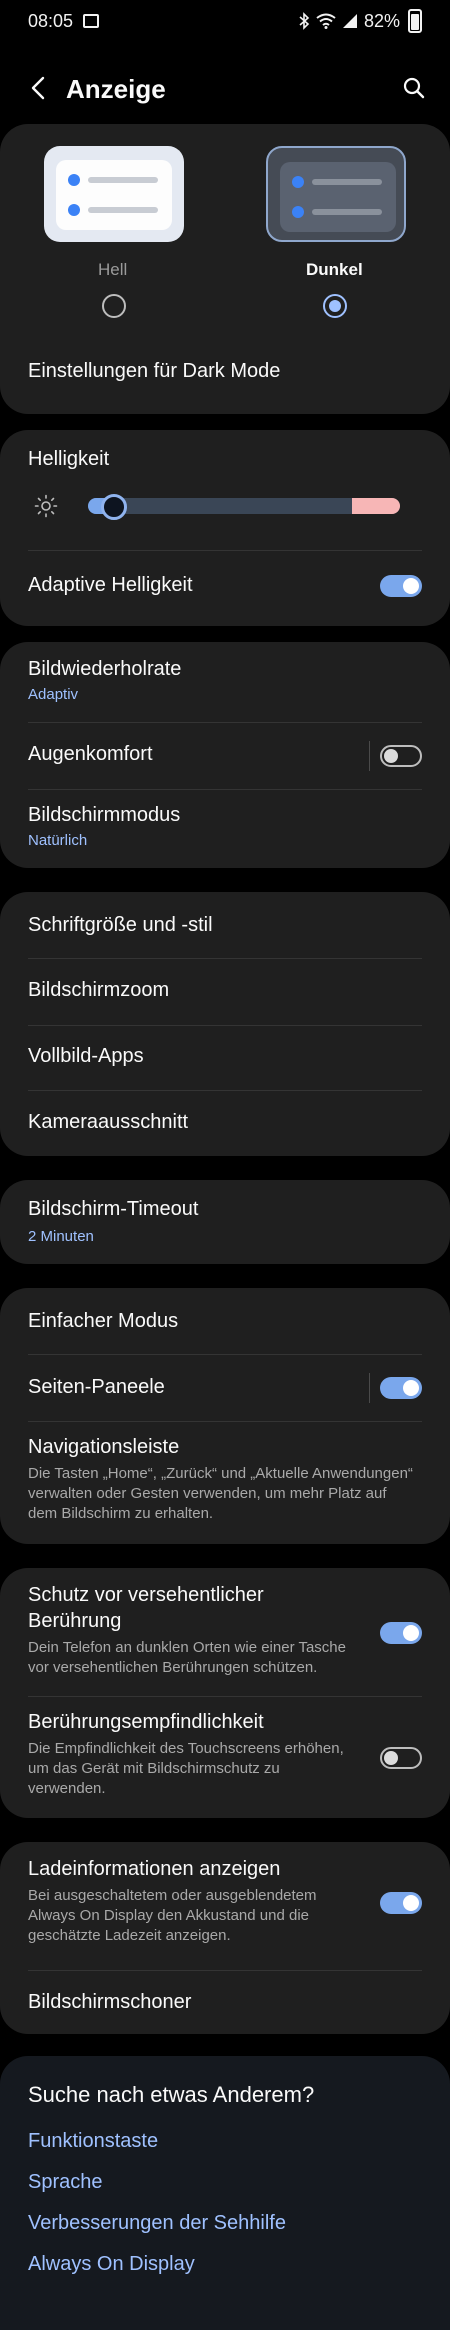 This screenshot has height=2330, width=450. What do you see at coordinates (69, 459) in the screenshot?
I see `brightness-title: Helligkeit` at bounding box center [69, 459].